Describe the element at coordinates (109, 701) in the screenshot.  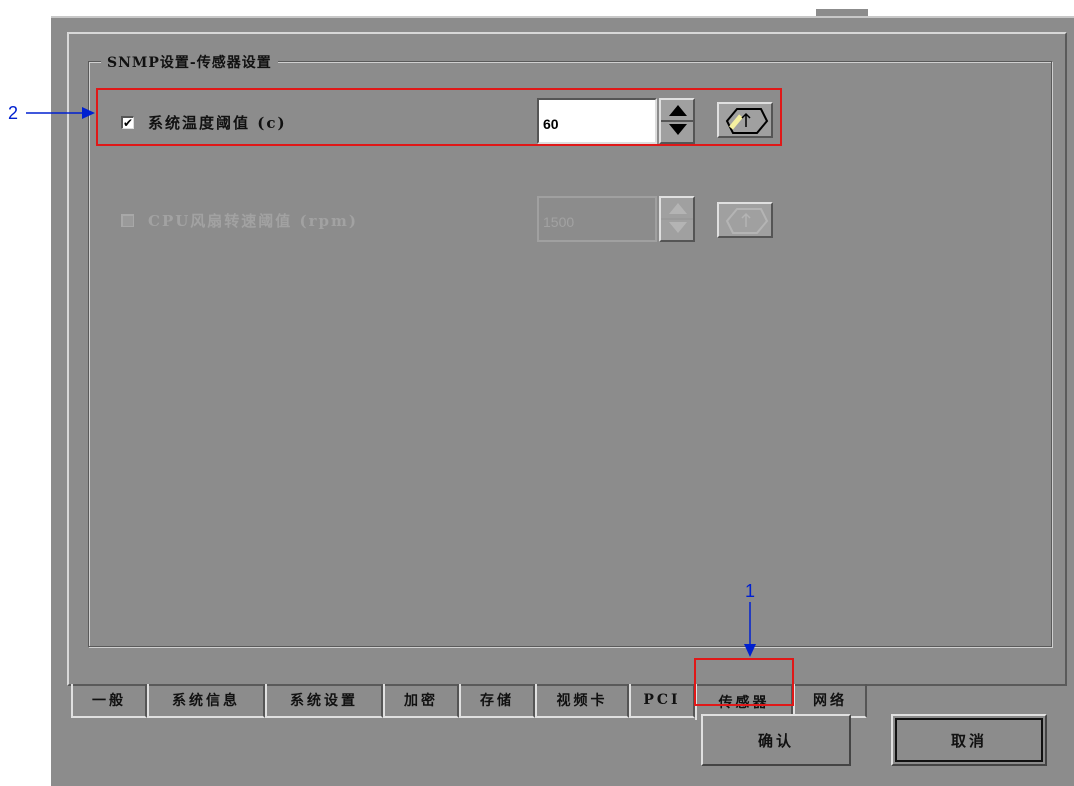
I see `tab-general: 一般` at that location.